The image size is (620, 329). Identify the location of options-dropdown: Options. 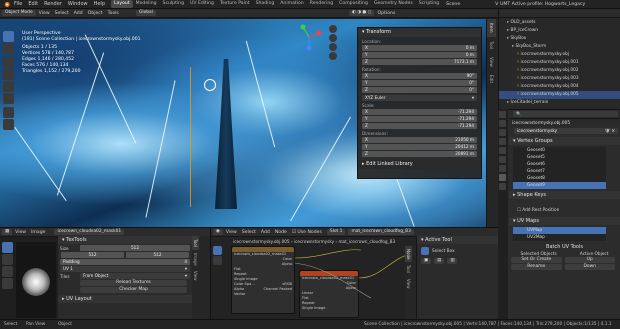
(386, 13).